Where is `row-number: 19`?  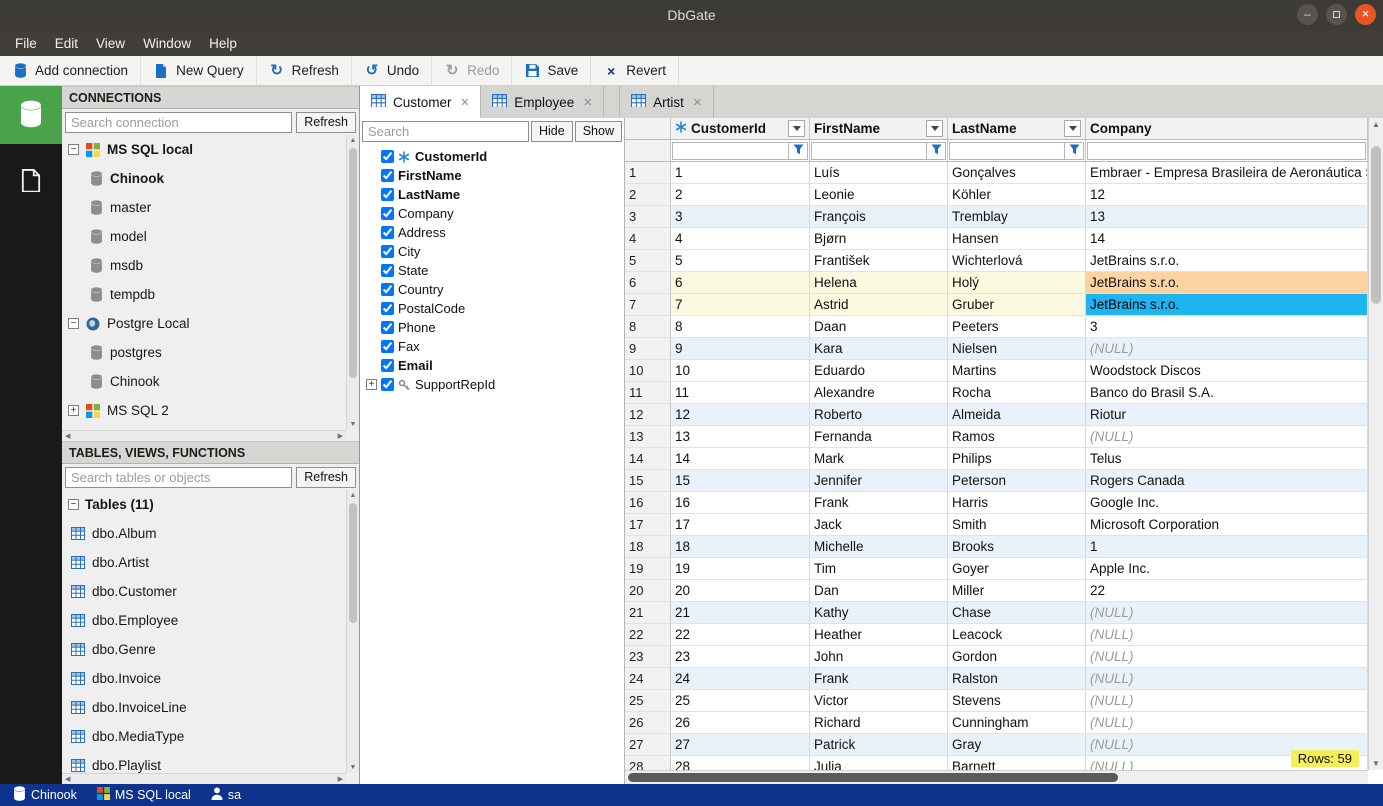
row-number: 19 is located at coordinates (648, 568).